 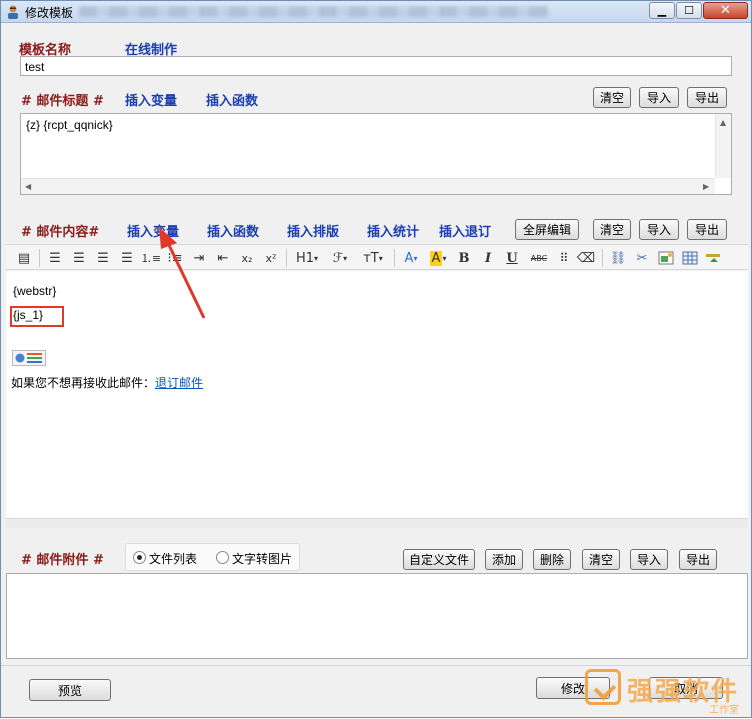 I want to click on italic-icon: I, so click(x=488, y=258).